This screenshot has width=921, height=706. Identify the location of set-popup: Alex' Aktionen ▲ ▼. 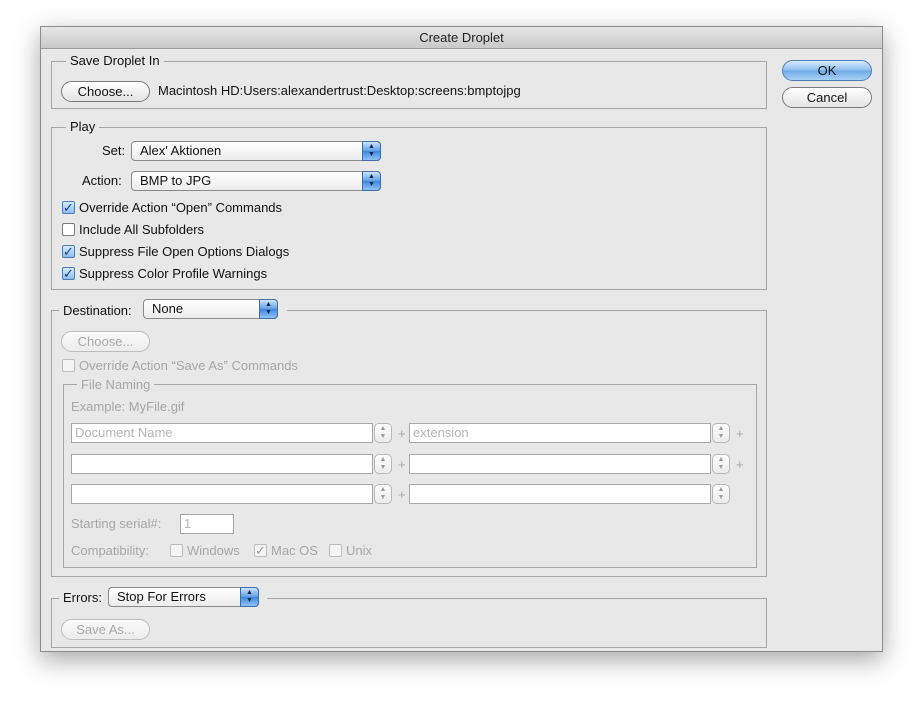
(256, 151).